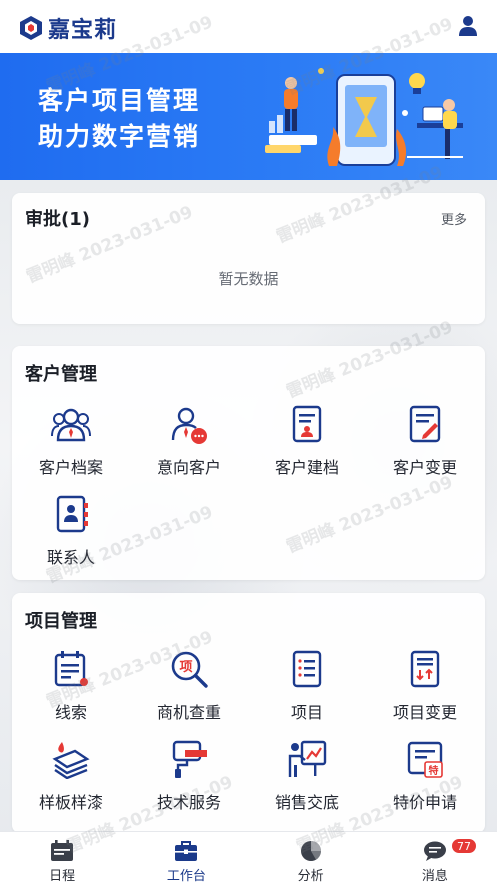  Describe the element at coordinates (307, 779) in the screenshot. I see `sales-handover-button: 销售交底` at that location.